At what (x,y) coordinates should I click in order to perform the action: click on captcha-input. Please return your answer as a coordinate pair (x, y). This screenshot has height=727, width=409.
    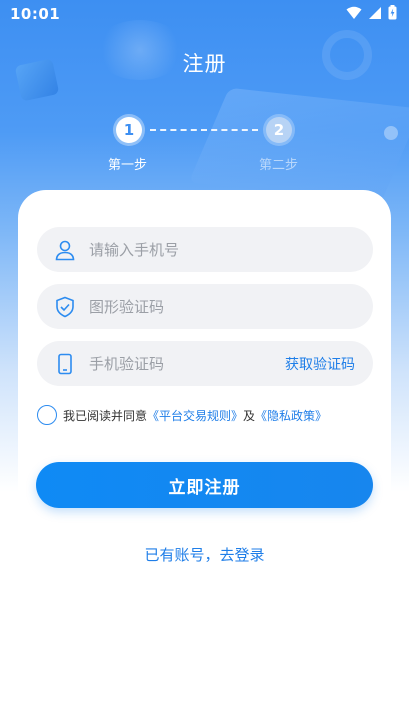
    Looking at the image, I should click on (222, 306).